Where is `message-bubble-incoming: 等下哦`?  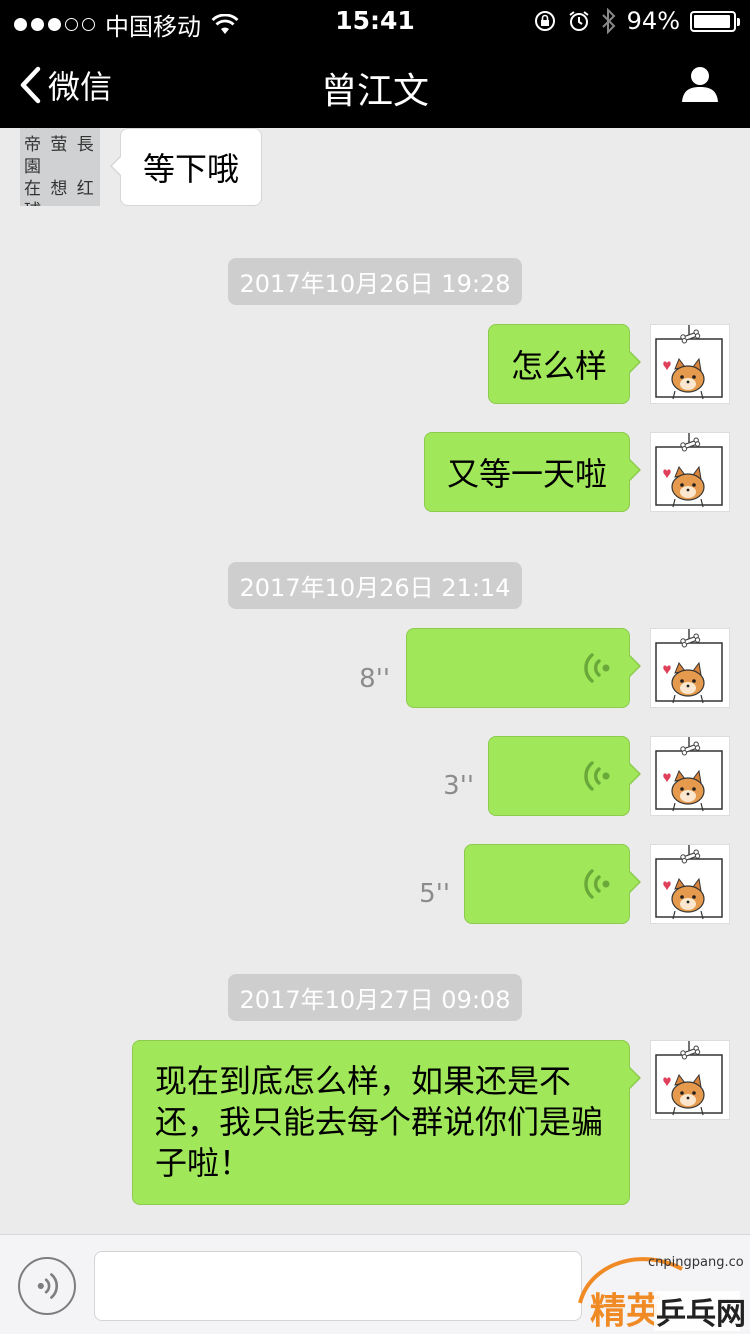
message-bubble-incoming: 等下哦 is located at coordinates (186, 167).